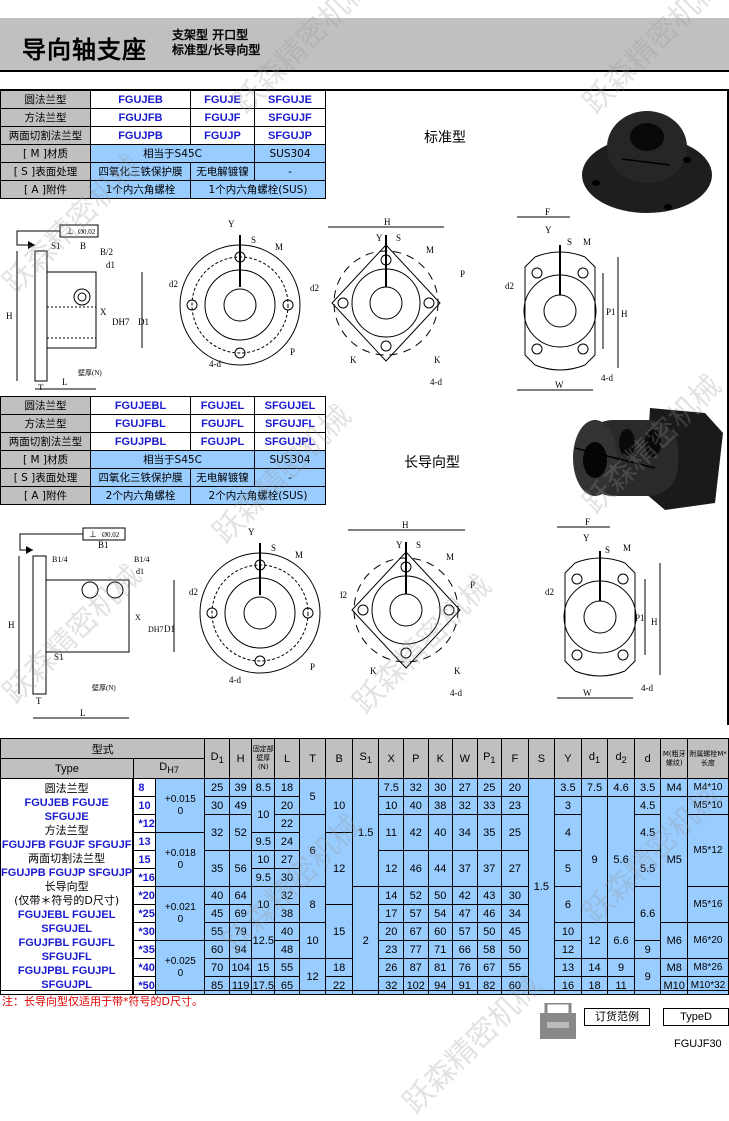 The image size is (729, 1121). I want to click on cell-N: 10, so click(263, 859).